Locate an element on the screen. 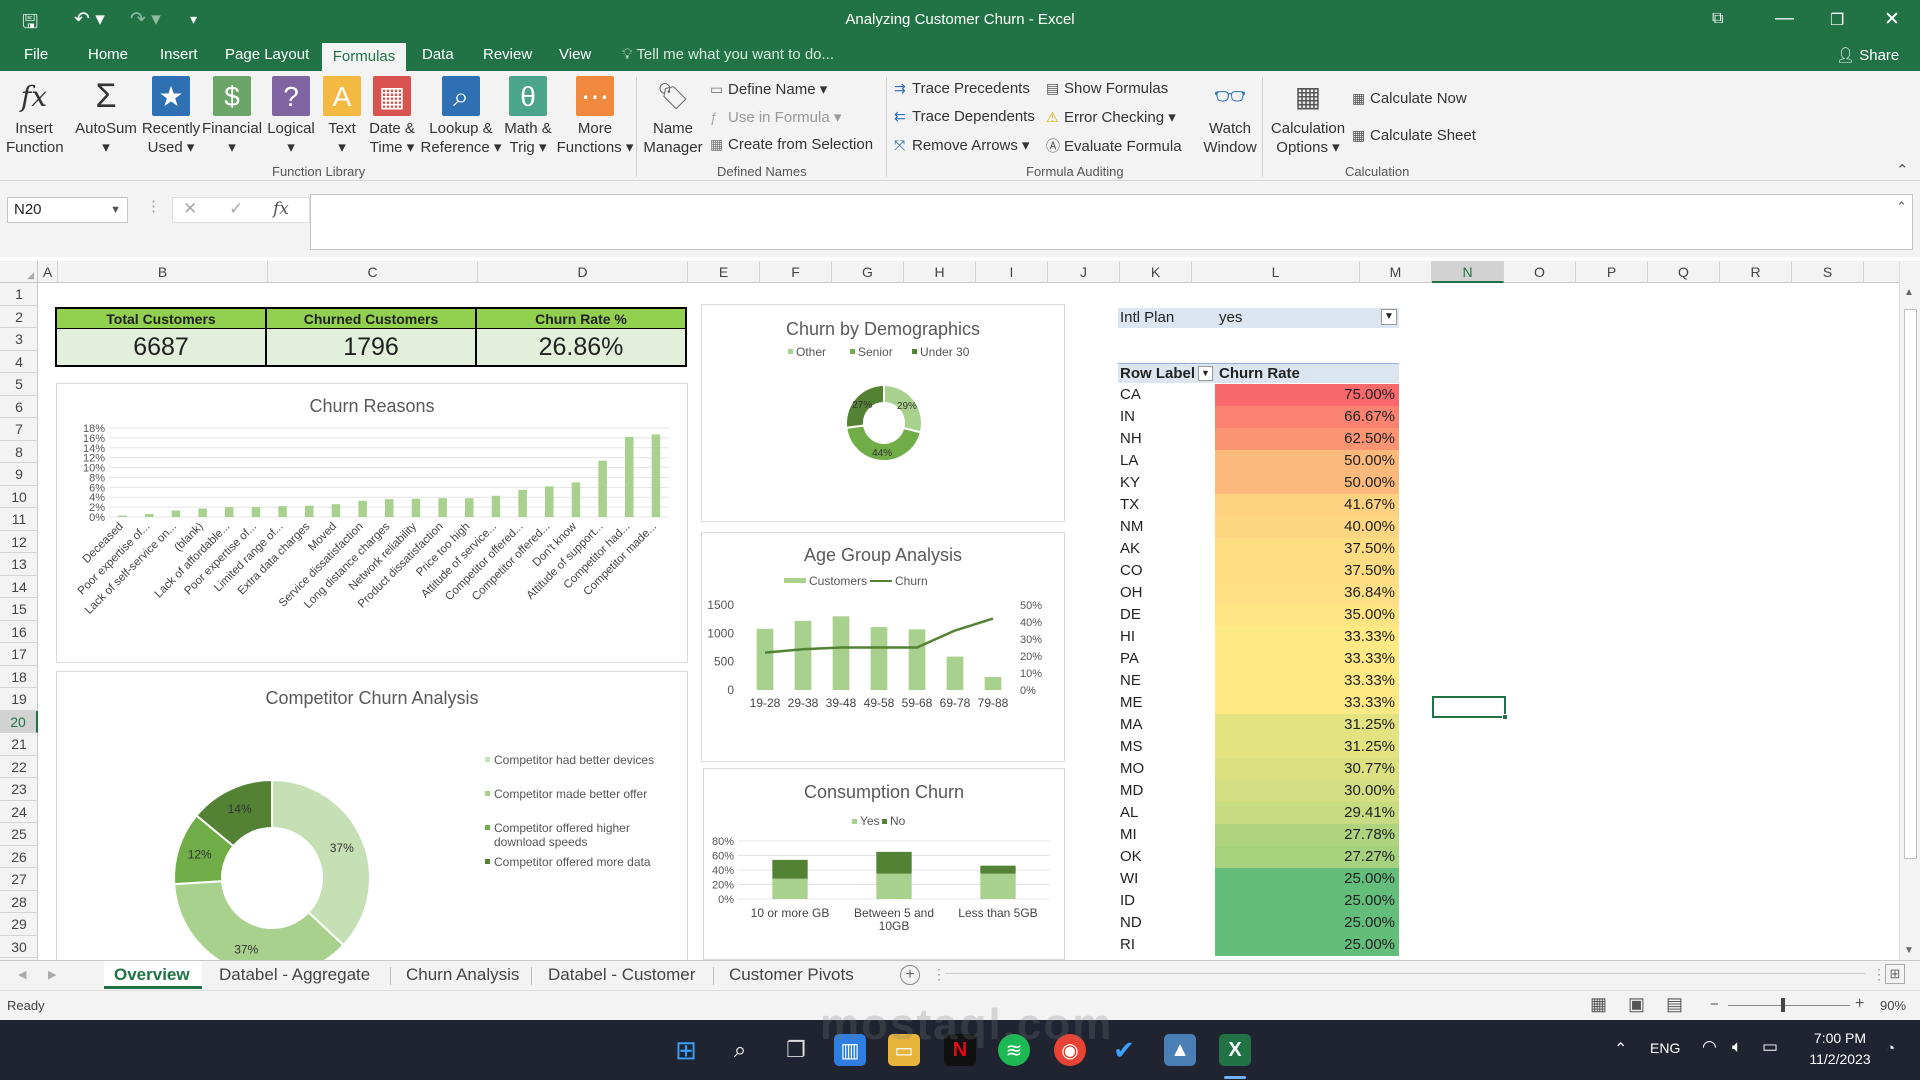 The width and height of the screenshot is (1920, 1080). use-in-formula-button: ƒ Use in Formula ▾ is located at coordinates (775, 117).